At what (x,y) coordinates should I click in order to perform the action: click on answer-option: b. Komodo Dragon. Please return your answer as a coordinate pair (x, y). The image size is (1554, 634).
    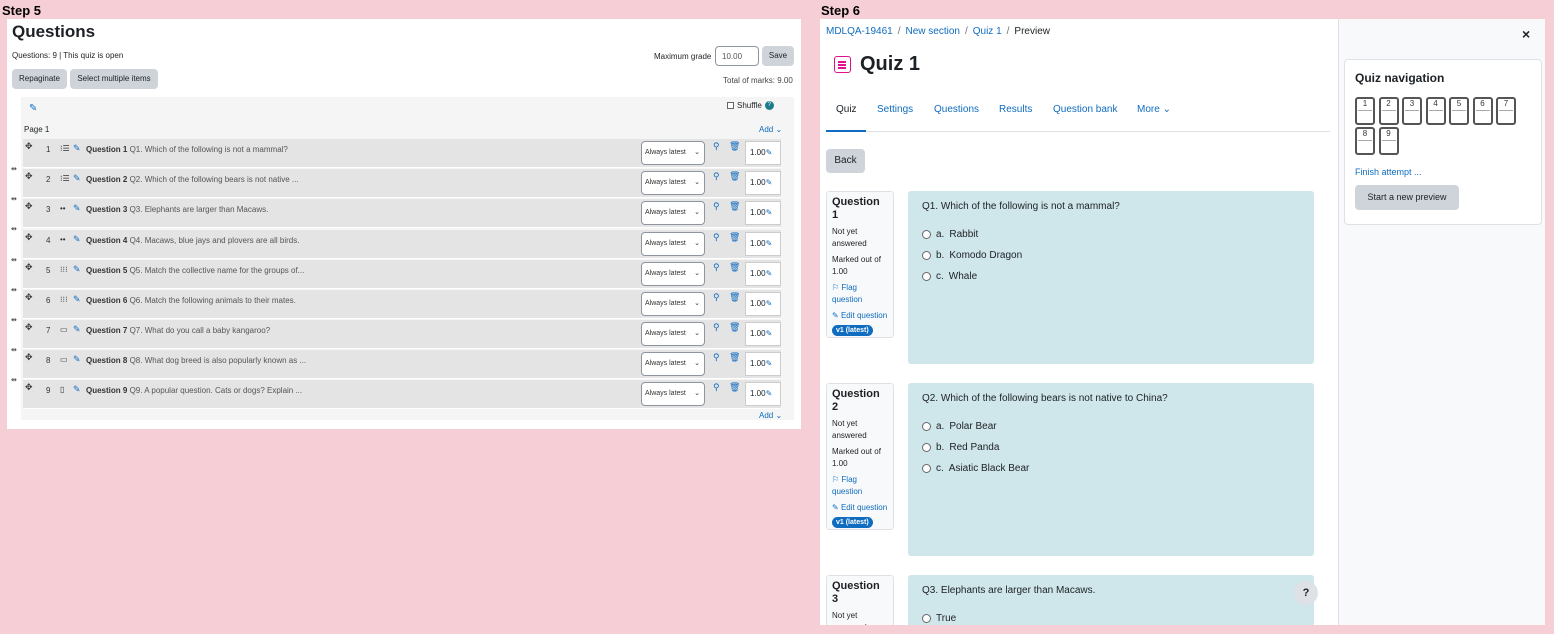
    Looking at the image, I should click on (1111, 255).